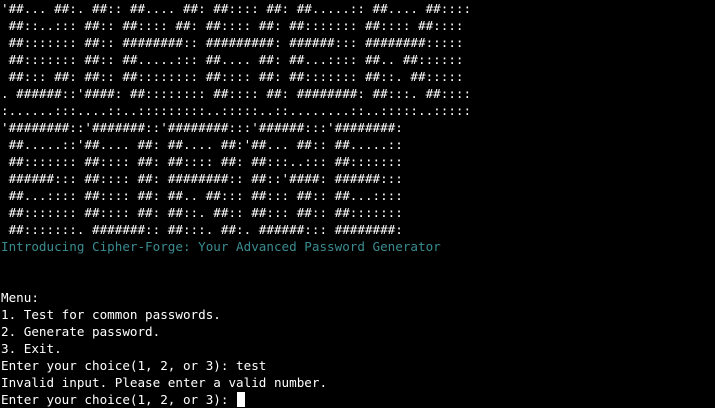 This screenshot has width=715, height=408. I want to click on text-cursor, so click(241, 399).